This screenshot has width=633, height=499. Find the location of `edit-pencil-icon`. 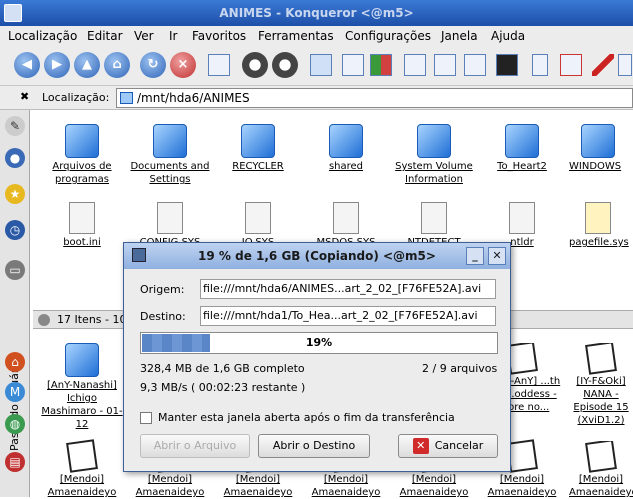

edit-pencil-icon is located at coordinates (603, 65).